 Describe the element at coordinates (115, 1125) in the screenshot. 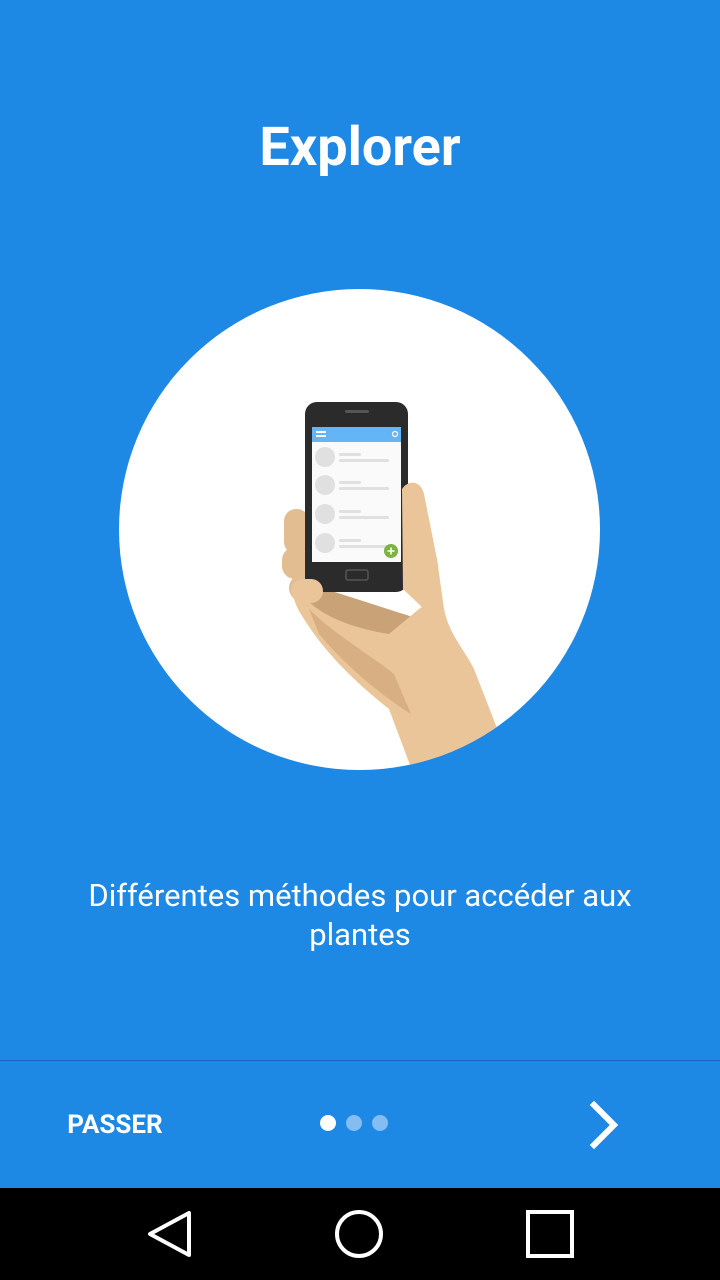

I see `skip-button: PASSER` at that location.